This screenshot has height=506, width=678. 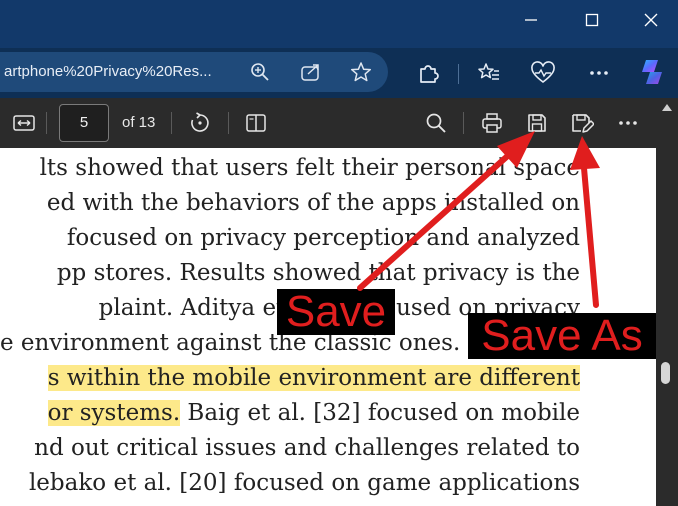 I want to click on share-icon, so click(x=310, y=72).